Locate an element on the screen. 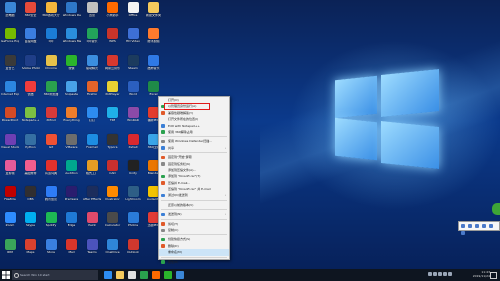  desktop-icon: WinRAR is located at coordinates (133, 114).